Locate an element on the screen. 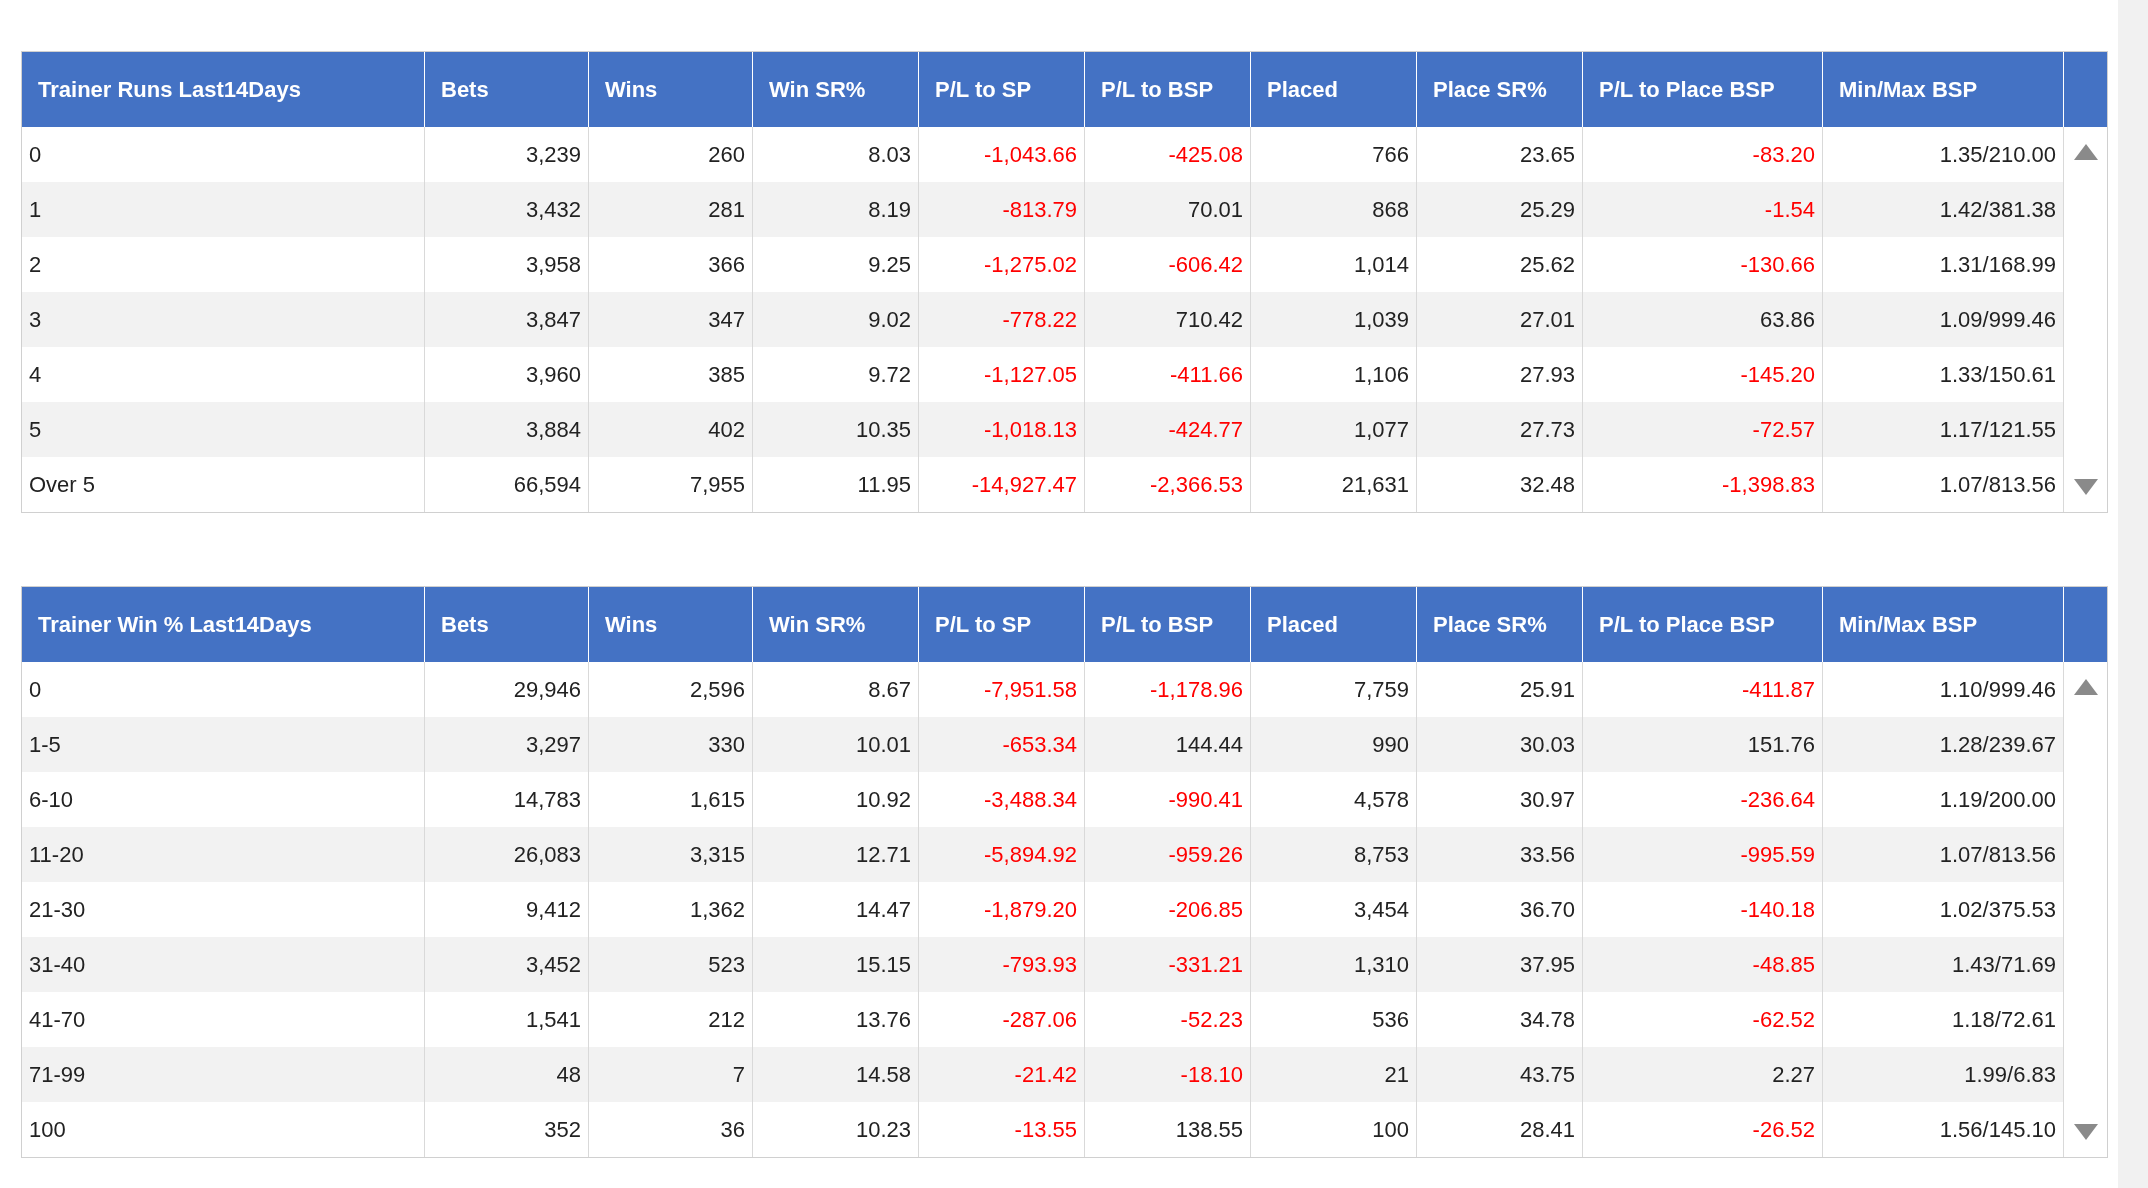 This screenshot has width=2148, height=1188. table-cell-text: 26,083 is located at coordinates (547, 855).